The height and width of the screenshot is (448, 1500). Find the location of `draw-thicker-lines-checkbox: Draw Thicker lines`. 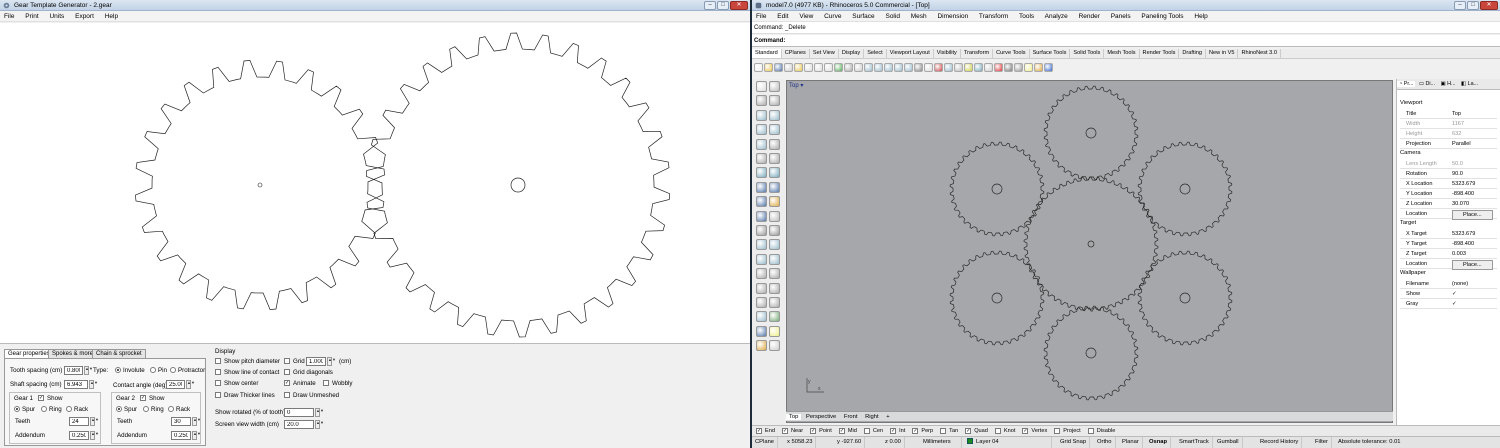

draw-thicker-lines-checkbox: Draw Thicker lines is located at coordinates (245, 395).